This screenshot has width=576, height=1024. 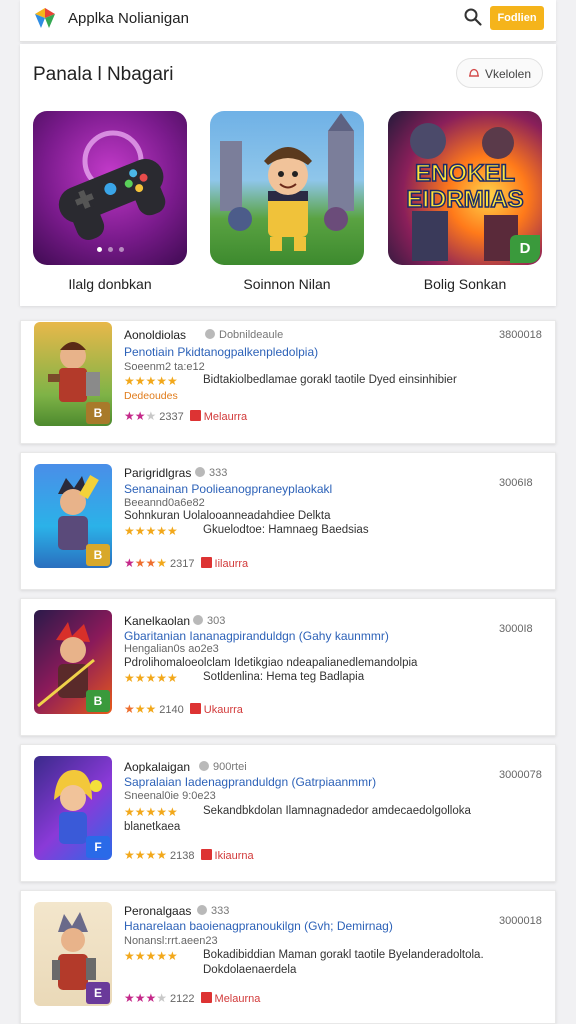 What do you see at coordinates (508, 74) in the screenshot?
I see `view-all-label: Vkelolen` at bounding box center [508, 74].